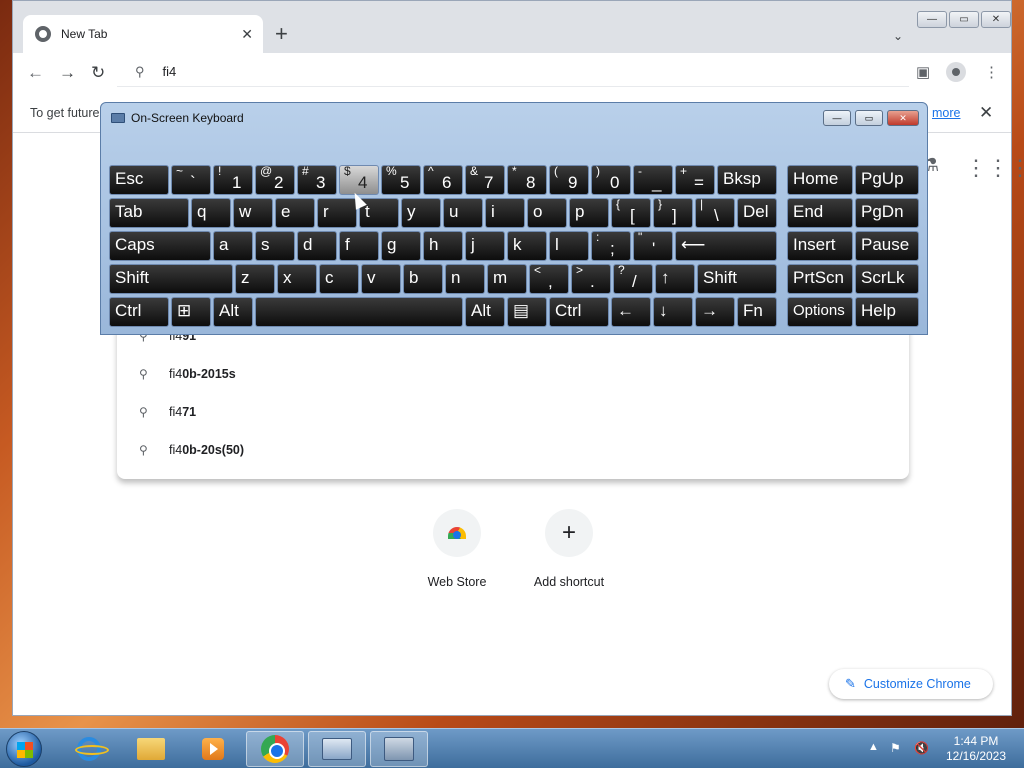 The width and height of the screenshot is (1024, 768). What do you see at coordinates (401, 180) in the screenshot?
I see `key-5: % 5` at bounding box center [401, 180].